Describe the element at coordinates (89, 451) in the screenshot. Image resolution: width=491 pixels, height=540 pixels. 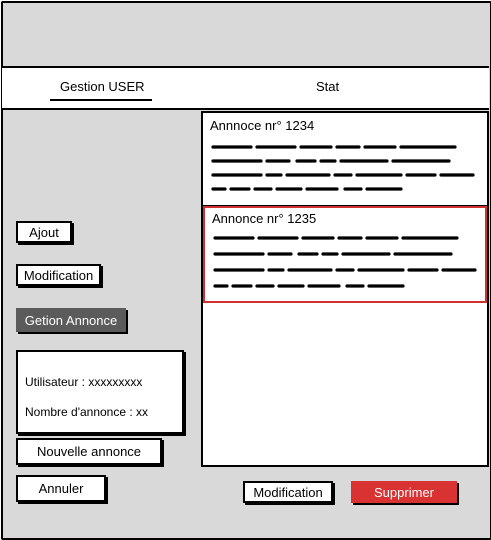
I see `nouvelle-annonce-button: Nouvelle annonce` at that location.